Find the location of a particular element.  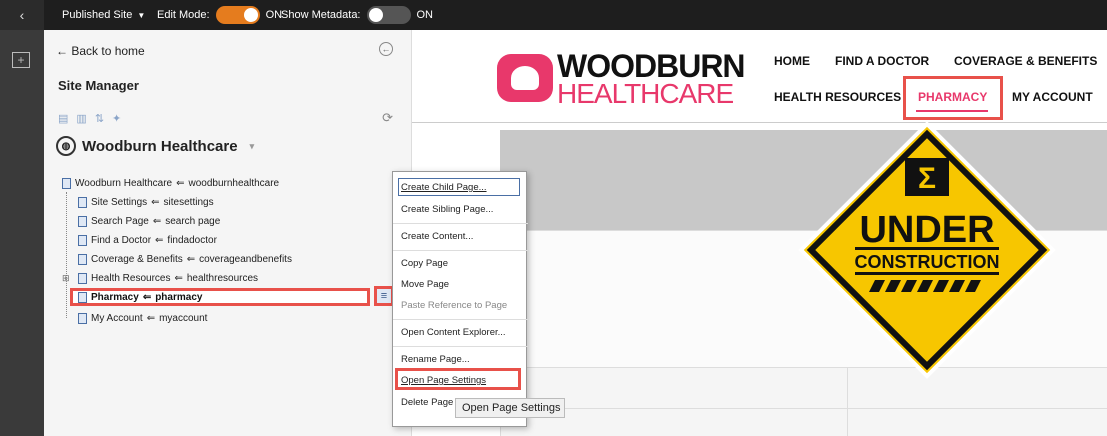

collapse-panel-button: ‹ is located at coordinates (22, 15).